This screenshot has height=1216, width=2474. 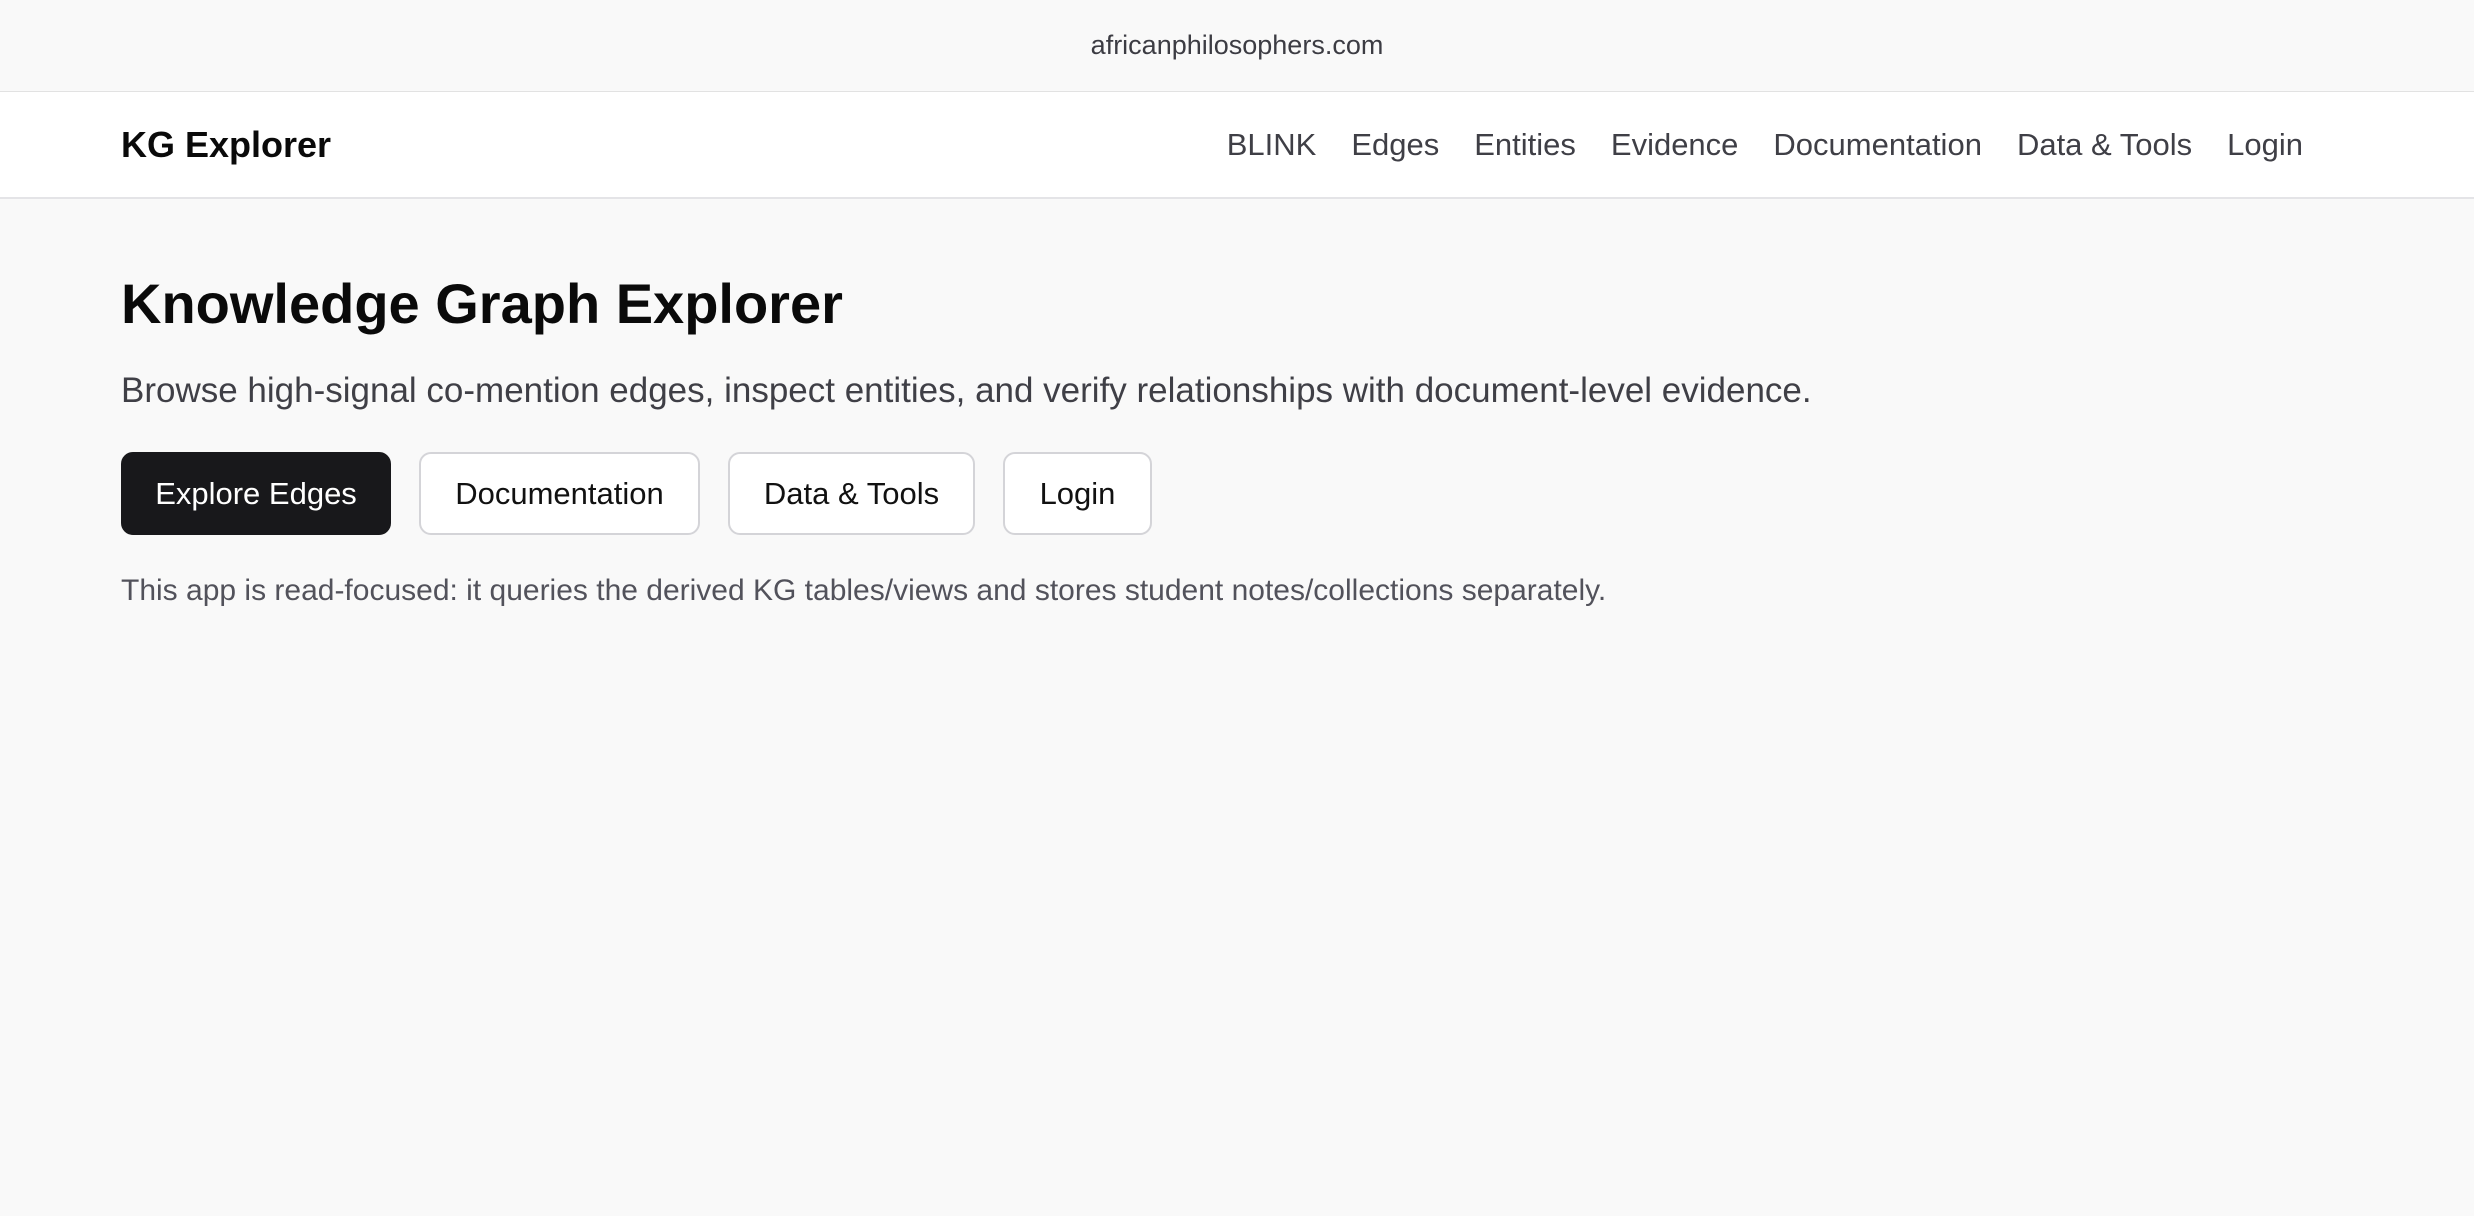 I want to click on address-bar: africanphilosophers.com, so click(x=1237, y=46).